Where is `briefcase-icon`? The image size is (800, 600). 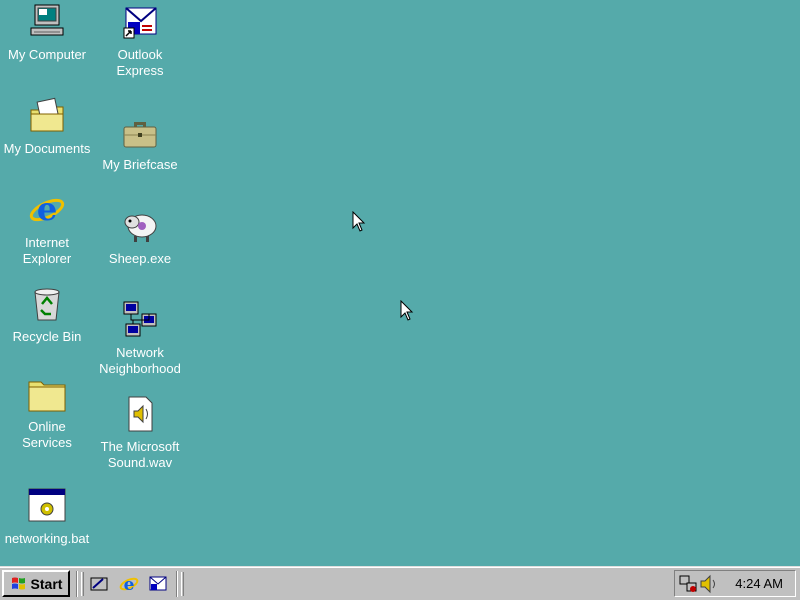 briefcase-icon is located at coordinates (140, 132).